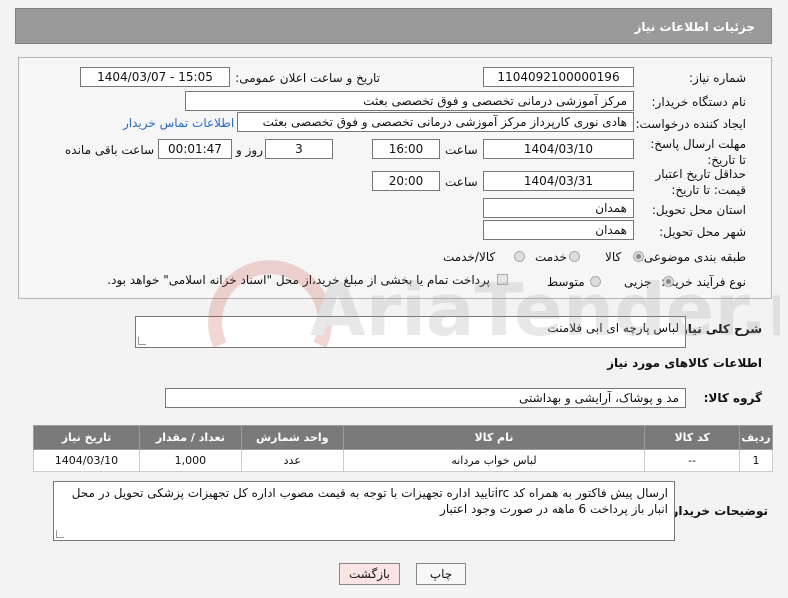  I want to click on price-validity-label: حداقل تاریخ اعتبار قیمت: تا تاریخ:, so click(700, 182).